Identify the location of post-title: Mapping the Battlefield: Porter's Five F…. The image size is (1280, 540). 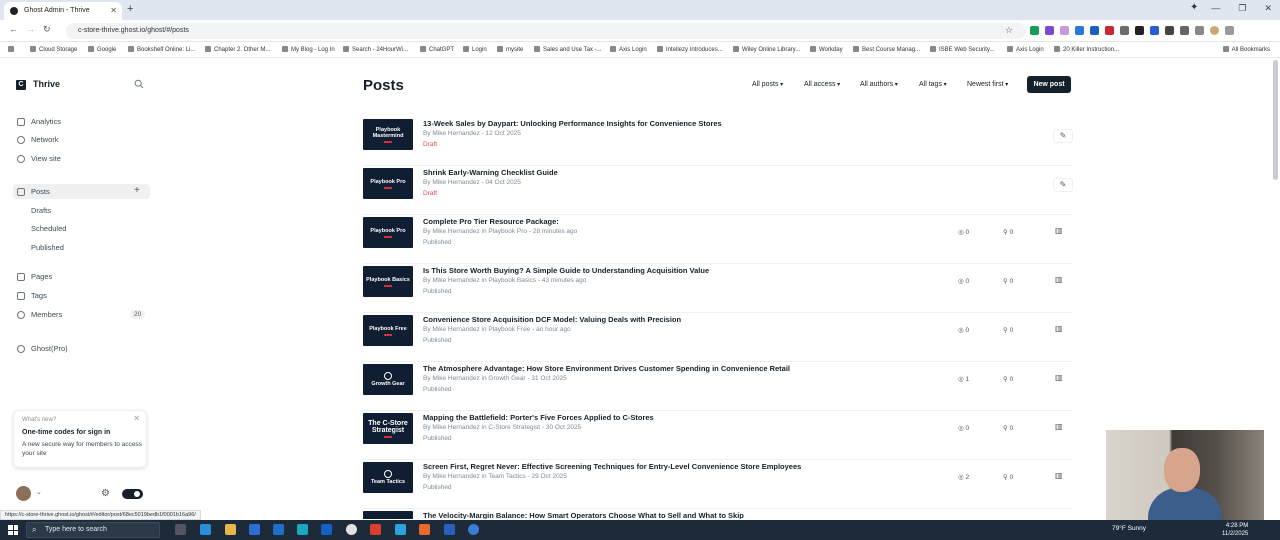
(538, 417).